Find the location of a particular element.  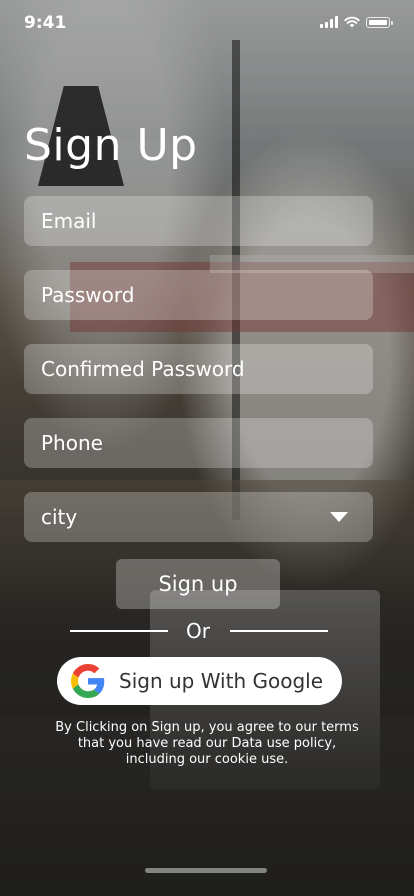

battery-icon is located at coordinates (379, 22).